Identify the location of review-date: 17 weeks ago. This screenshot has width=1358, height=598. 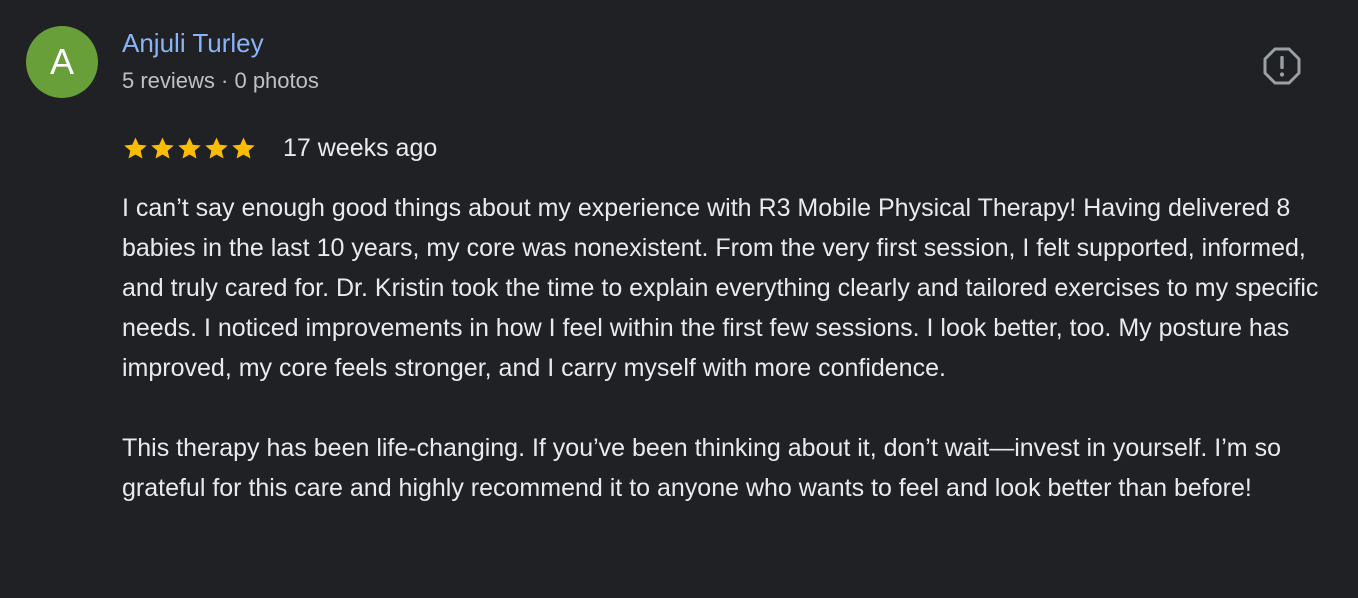
(360, 147).